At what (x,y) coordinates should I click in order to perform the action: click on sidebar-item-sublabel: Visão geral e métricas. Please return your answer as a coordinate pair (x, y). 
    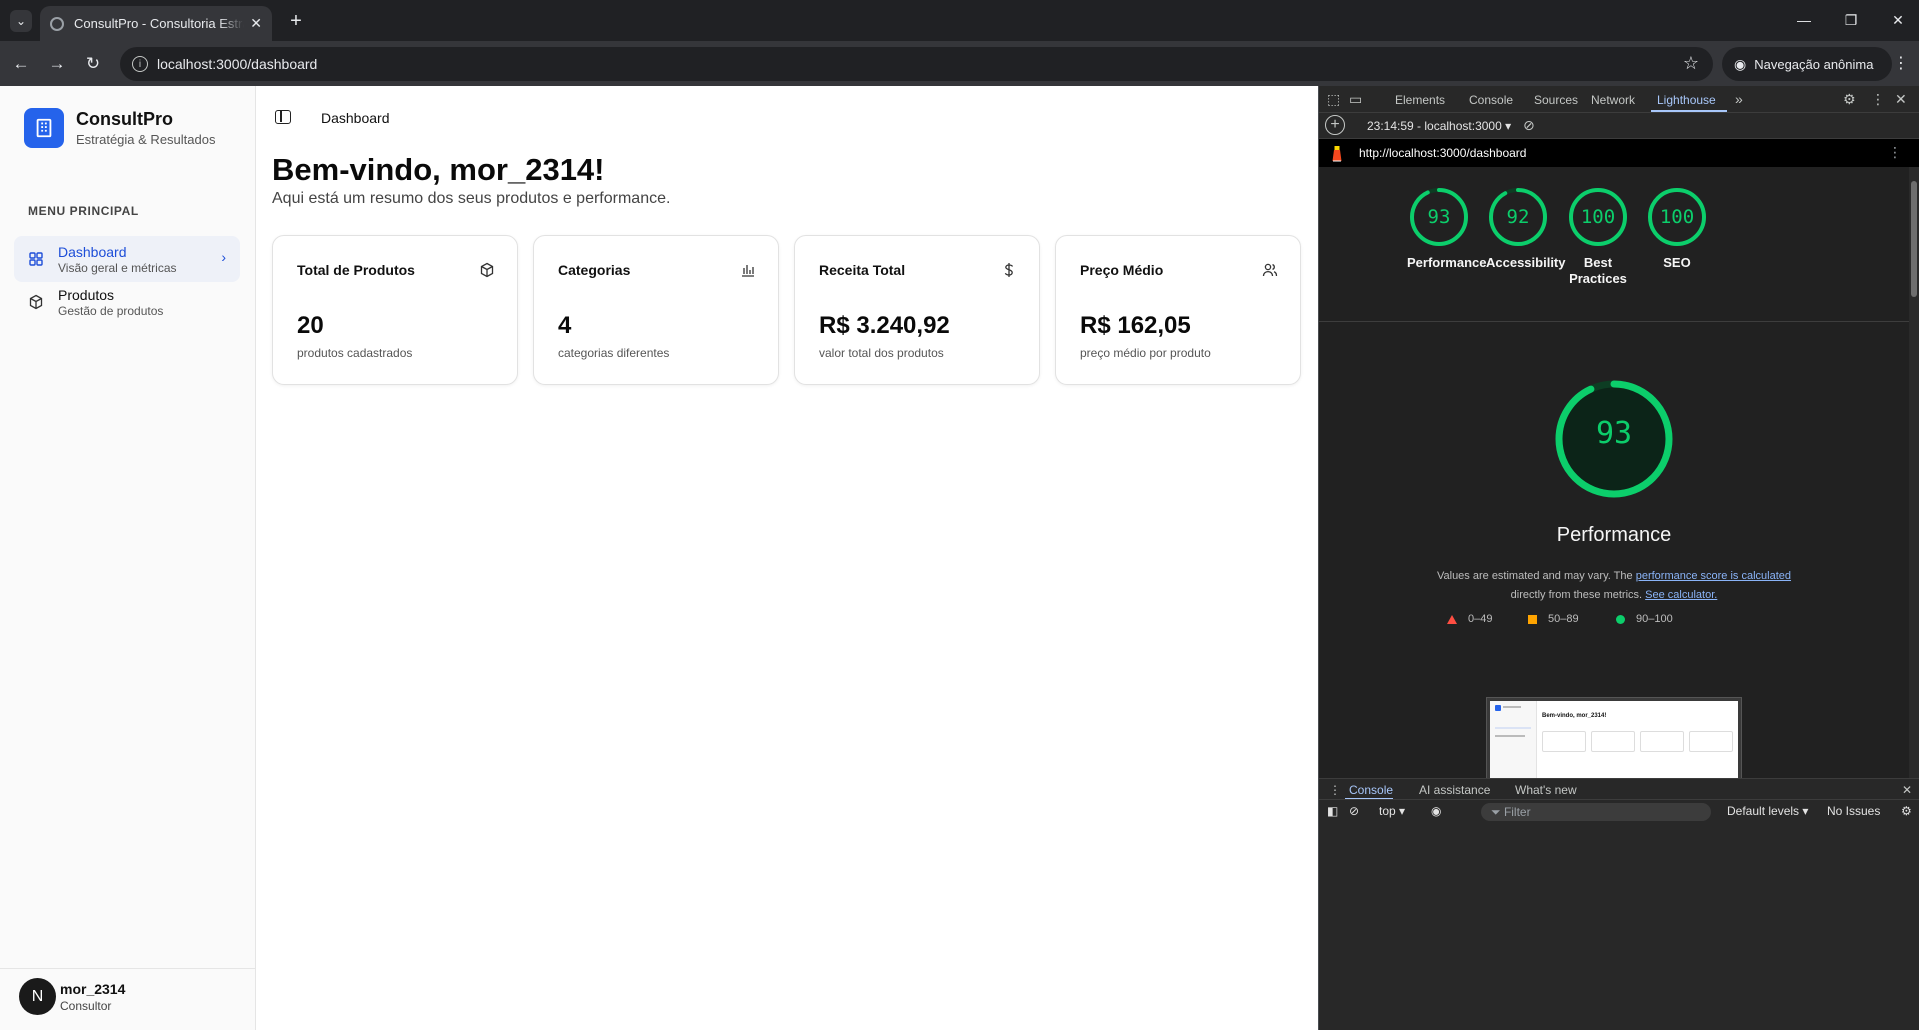
    Looking at the image, I should click on (117, 267).